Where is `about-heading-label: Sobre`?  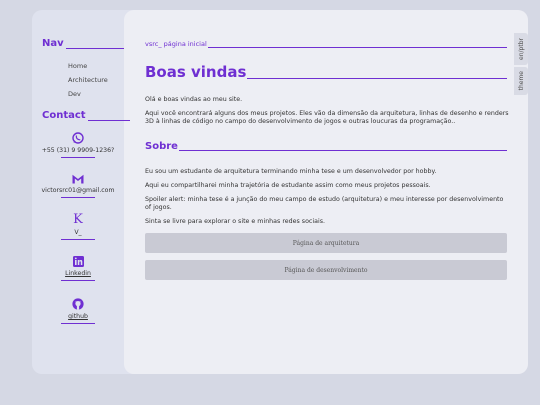
about-heading-label: Sobre is located at coordinates (161, 146).